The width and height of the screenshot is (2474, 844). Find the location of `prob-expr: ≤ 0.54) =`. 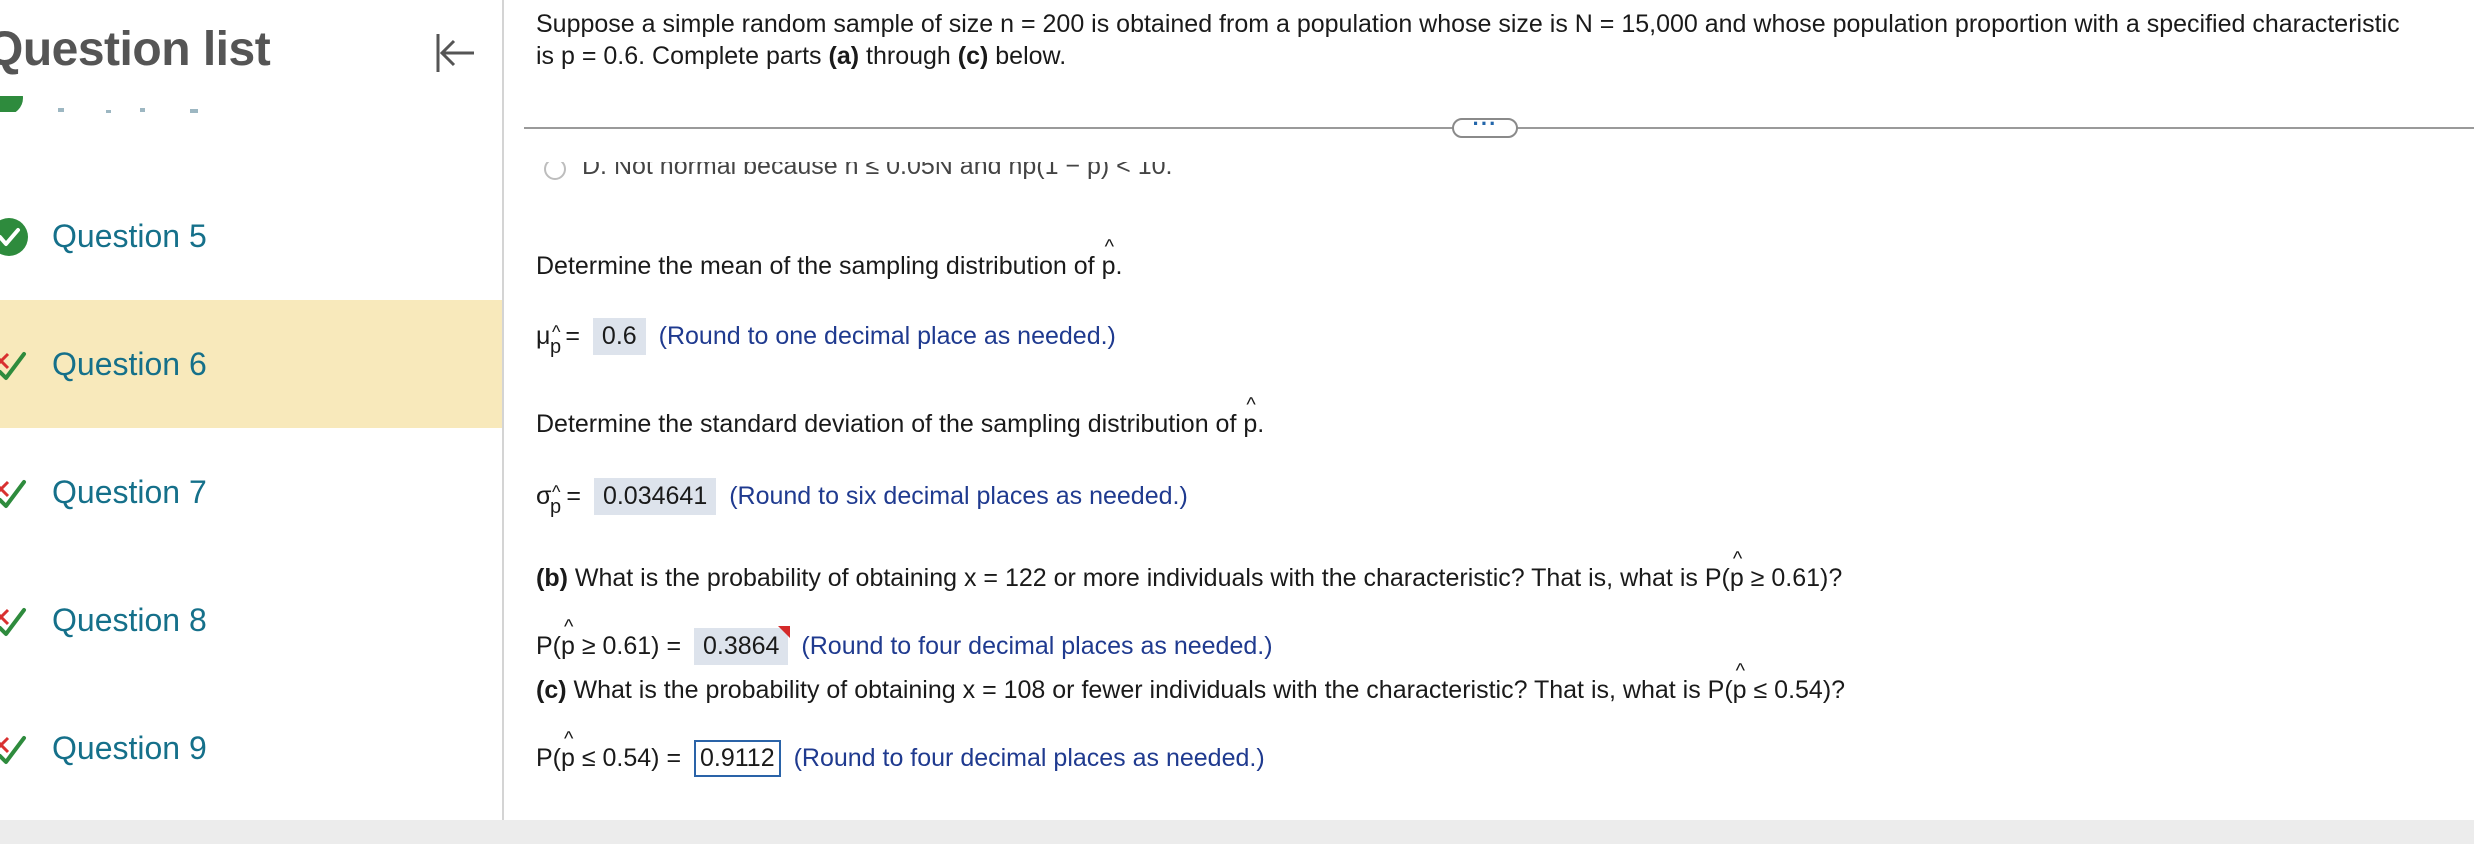

prob-expr: ≤ 0.54) = is located at coordinates (628, 758).